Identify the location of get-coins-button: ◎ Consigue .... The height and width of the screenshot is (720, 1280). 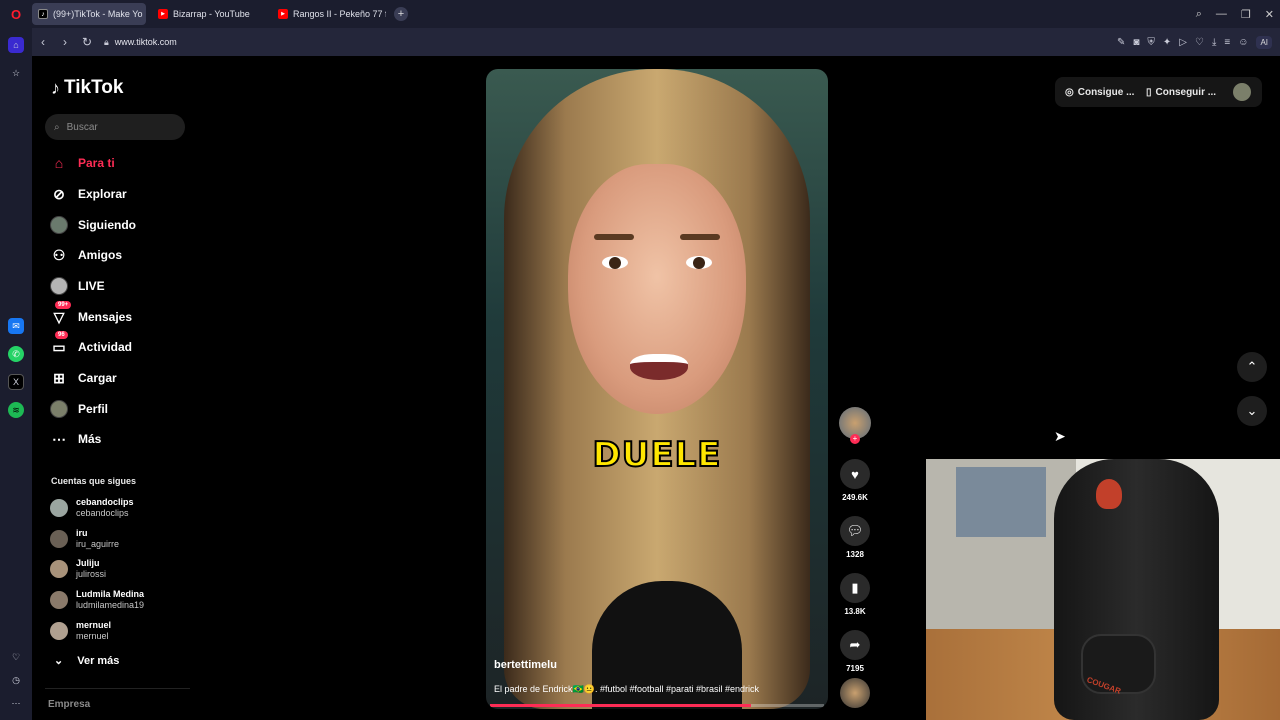
(1099, 92).